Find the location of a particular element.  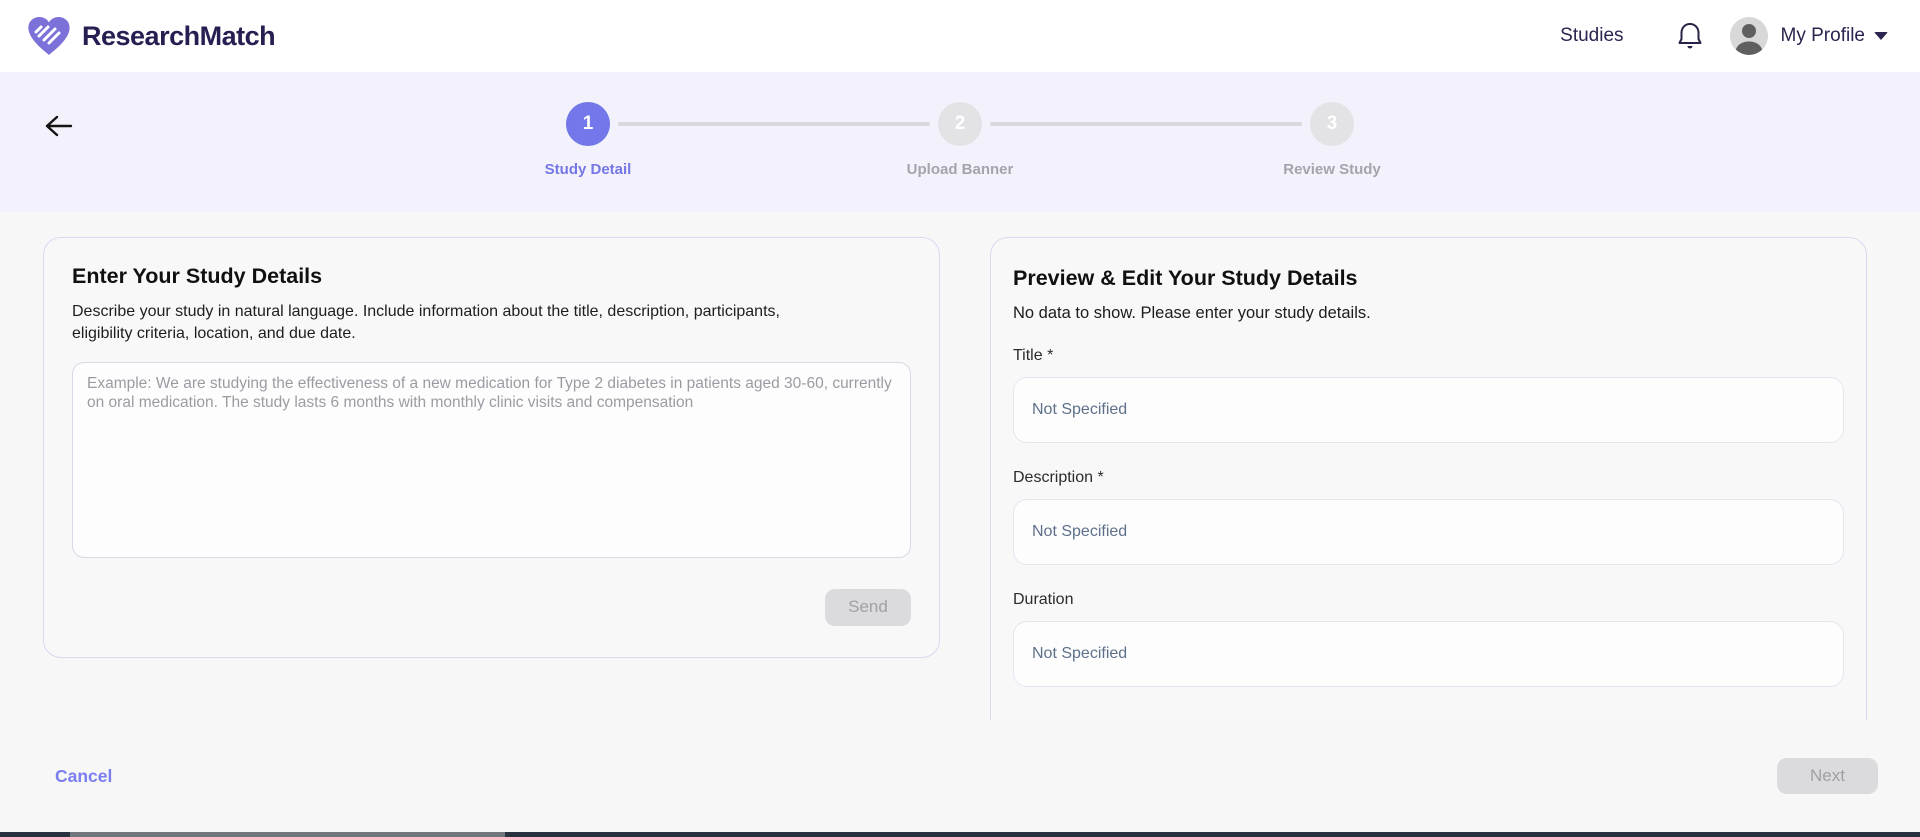

duration-field: Not Specified is located at coordinates (1428, 654).